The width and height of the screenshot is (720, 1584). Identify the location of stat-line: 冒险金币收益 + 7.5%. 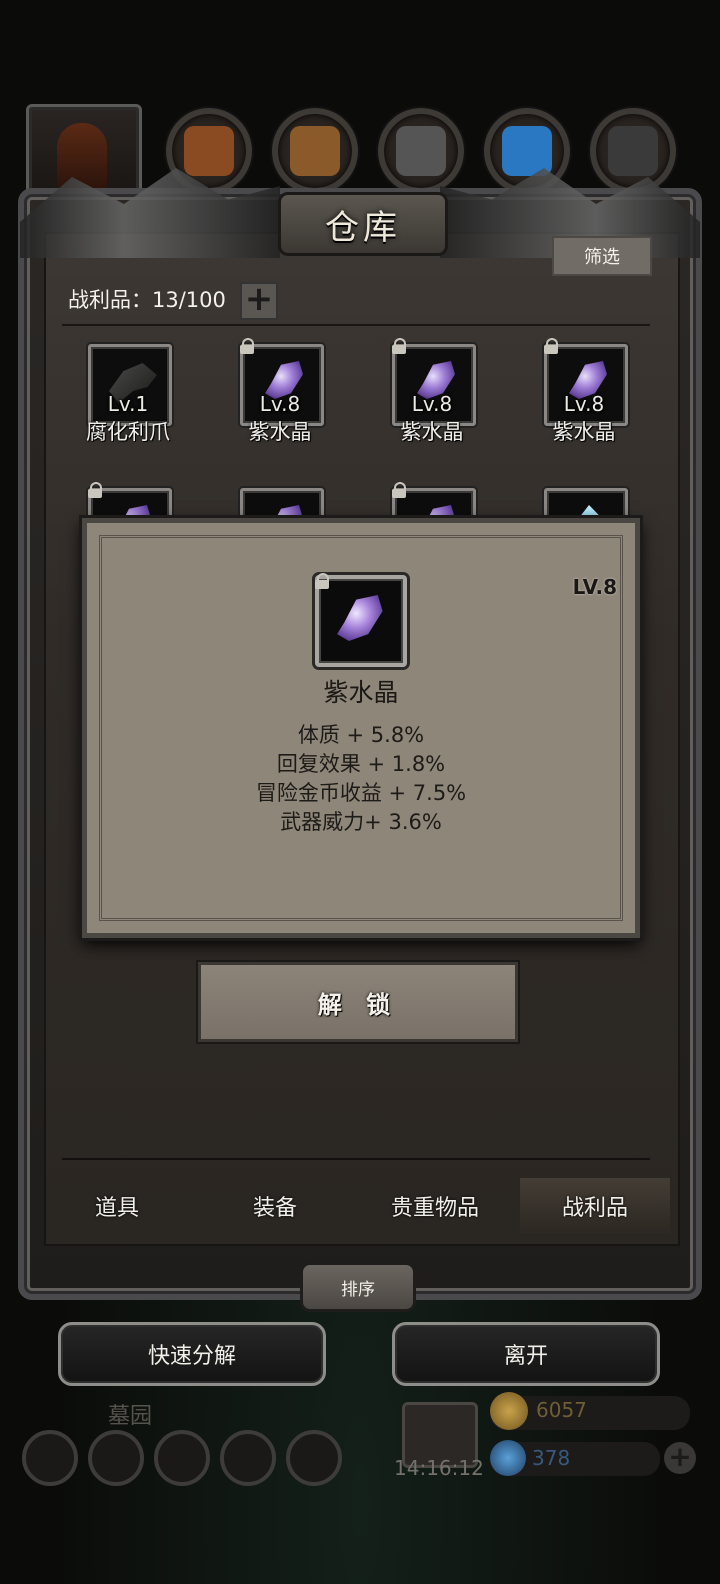
(361, 793).